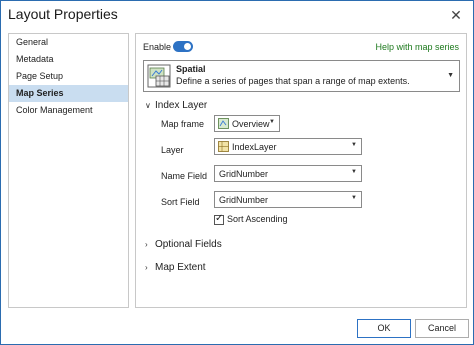  I want to click on layer-label: Layer, so click(172, 150).